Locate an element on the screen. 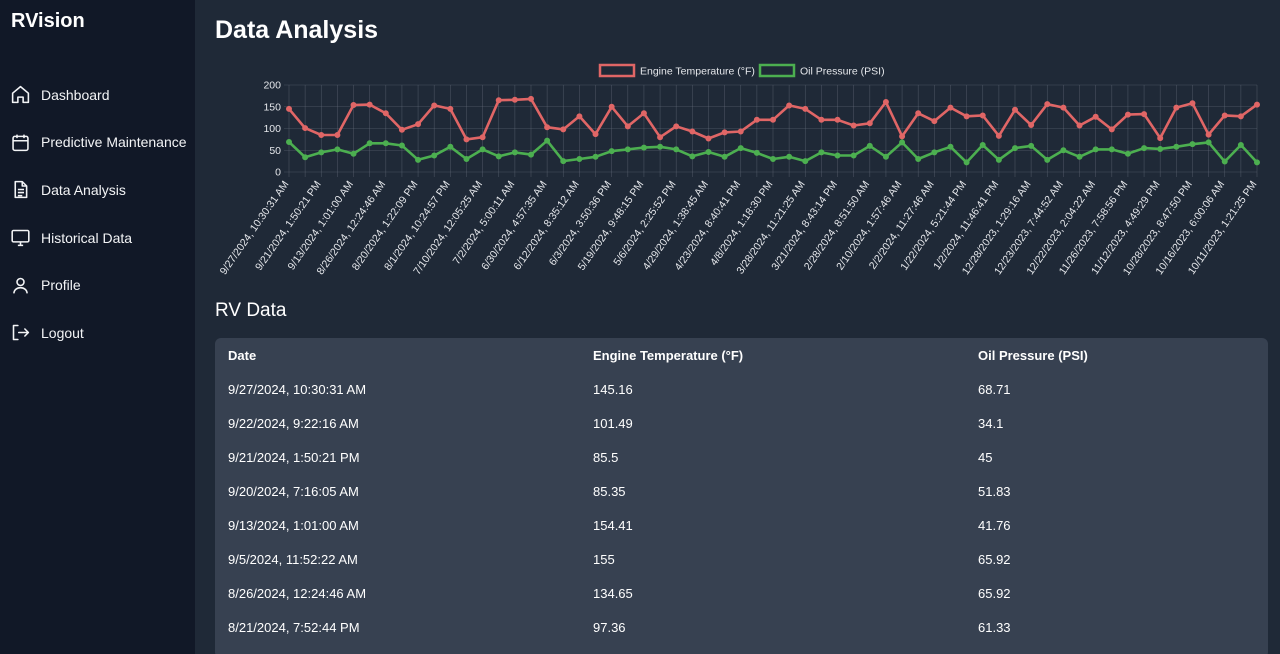 Image resolution: width=1280 pixels, height=654 pixels. table-row: 9/13/2024, 1:01:00 AM 154.41 41.76 is located at coordinates (741, 525).